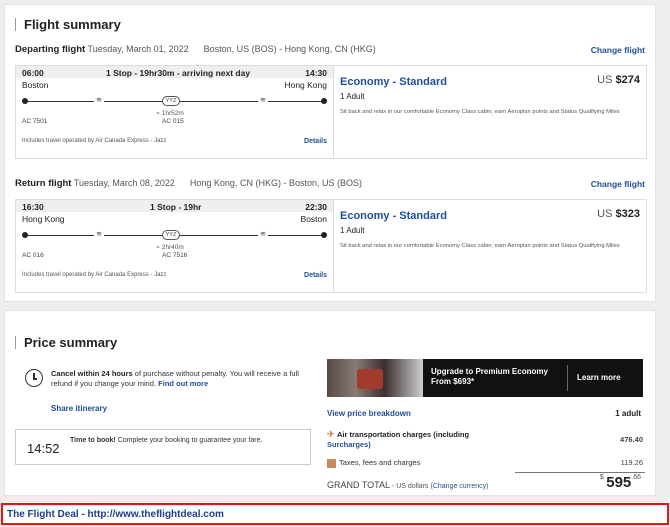 This screenshot has width=670, height=527. Describe the element at coordinates (393, 82) in the screenshot. I see `departing-cabin: Economy - Standard` at that location.